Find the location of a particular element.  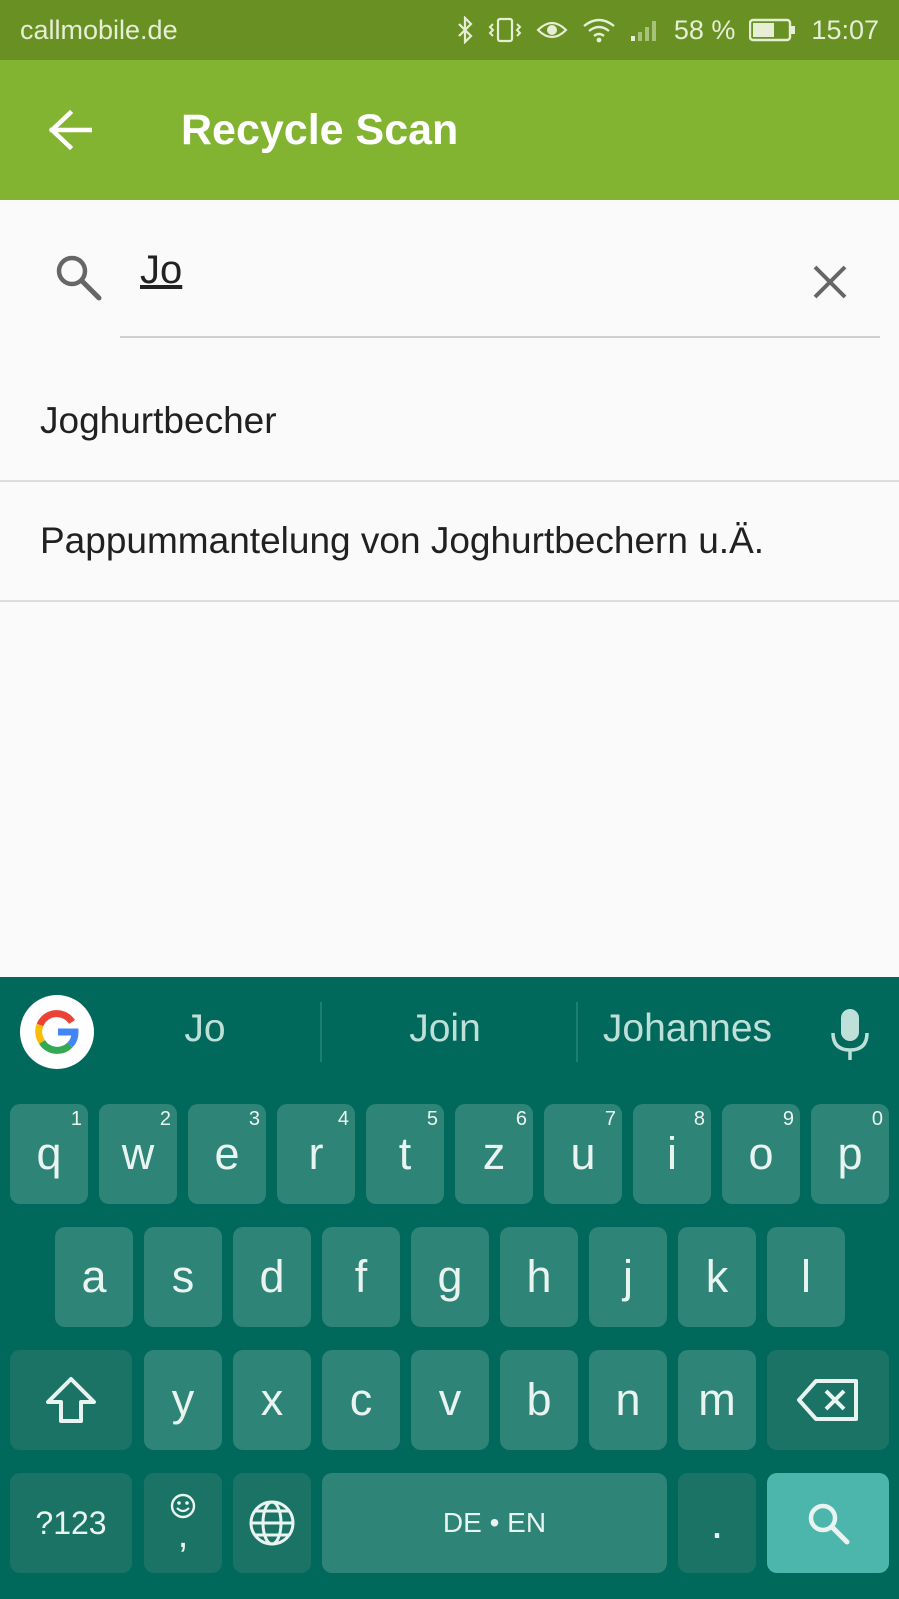

battery-percent: 58 % is located at coordinates (704, 29).